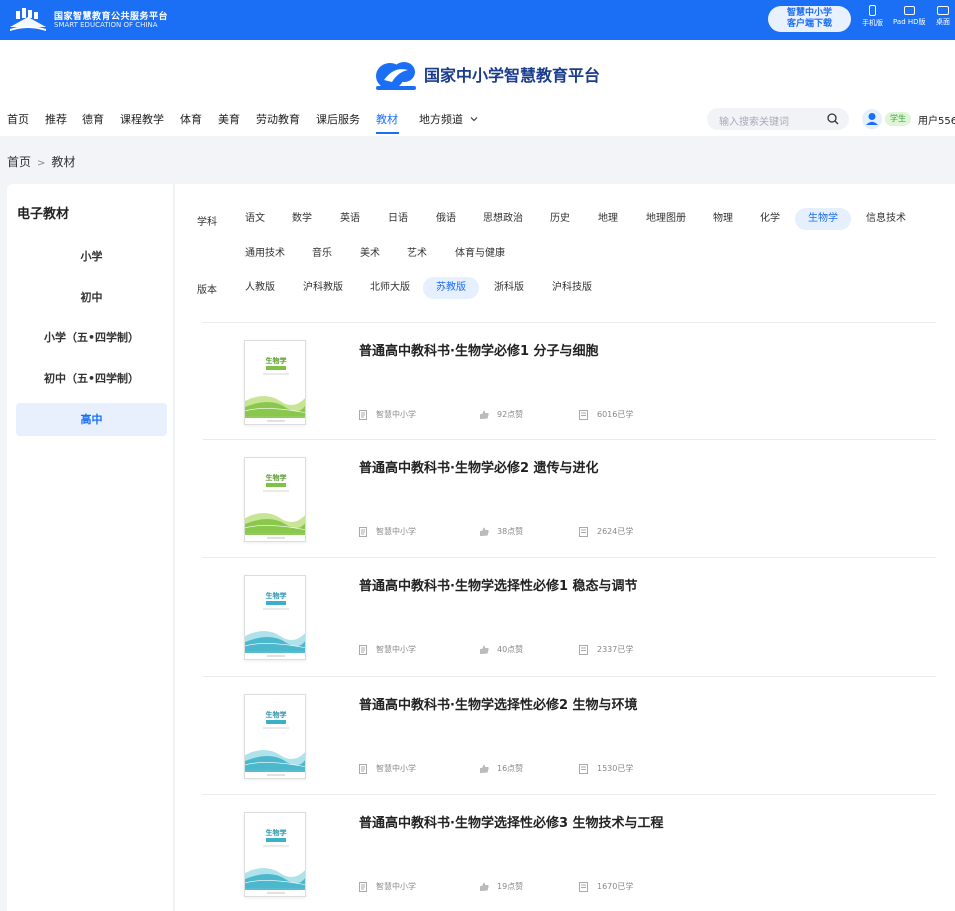 The height and width of the screenshot is (911, 955). What do you see at coordinates (91, 378) in the screenshot?
I see `sidebar-item-junior-54: 初中（五•四学制）` at bounding box center [91, 378].